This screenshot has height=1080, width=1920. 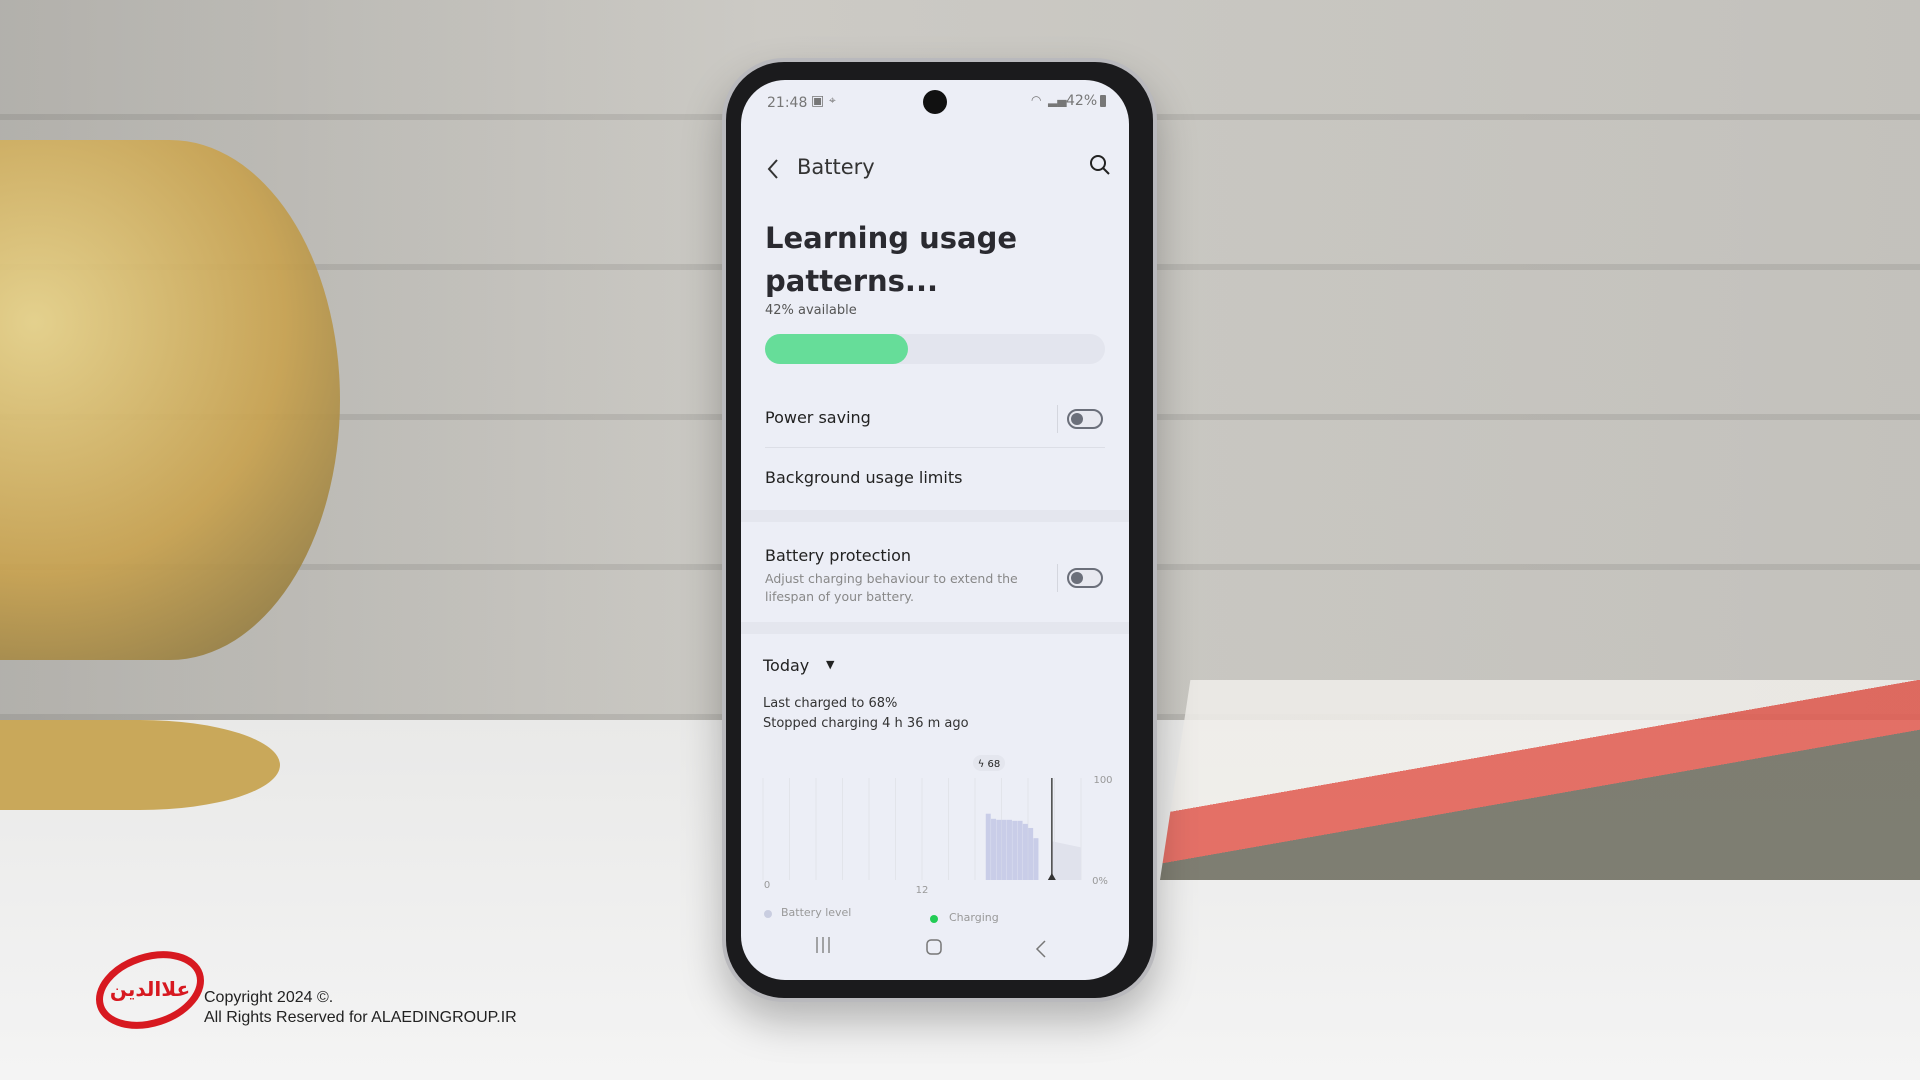 What do you see at coordinates (935, 419) in the screenshot?
I see `power-saving-row: Power saving` at bounding box center [935, 419].